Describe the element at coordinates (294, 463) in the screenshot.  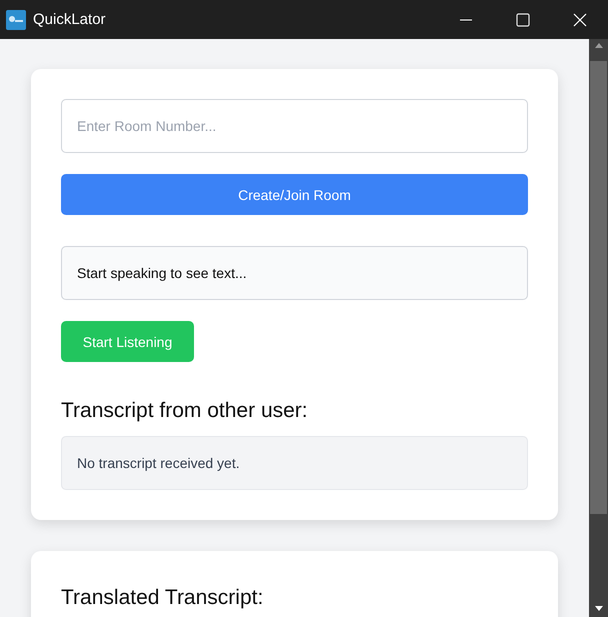
I see `transcript-box: No transcript received yet.` at that location.